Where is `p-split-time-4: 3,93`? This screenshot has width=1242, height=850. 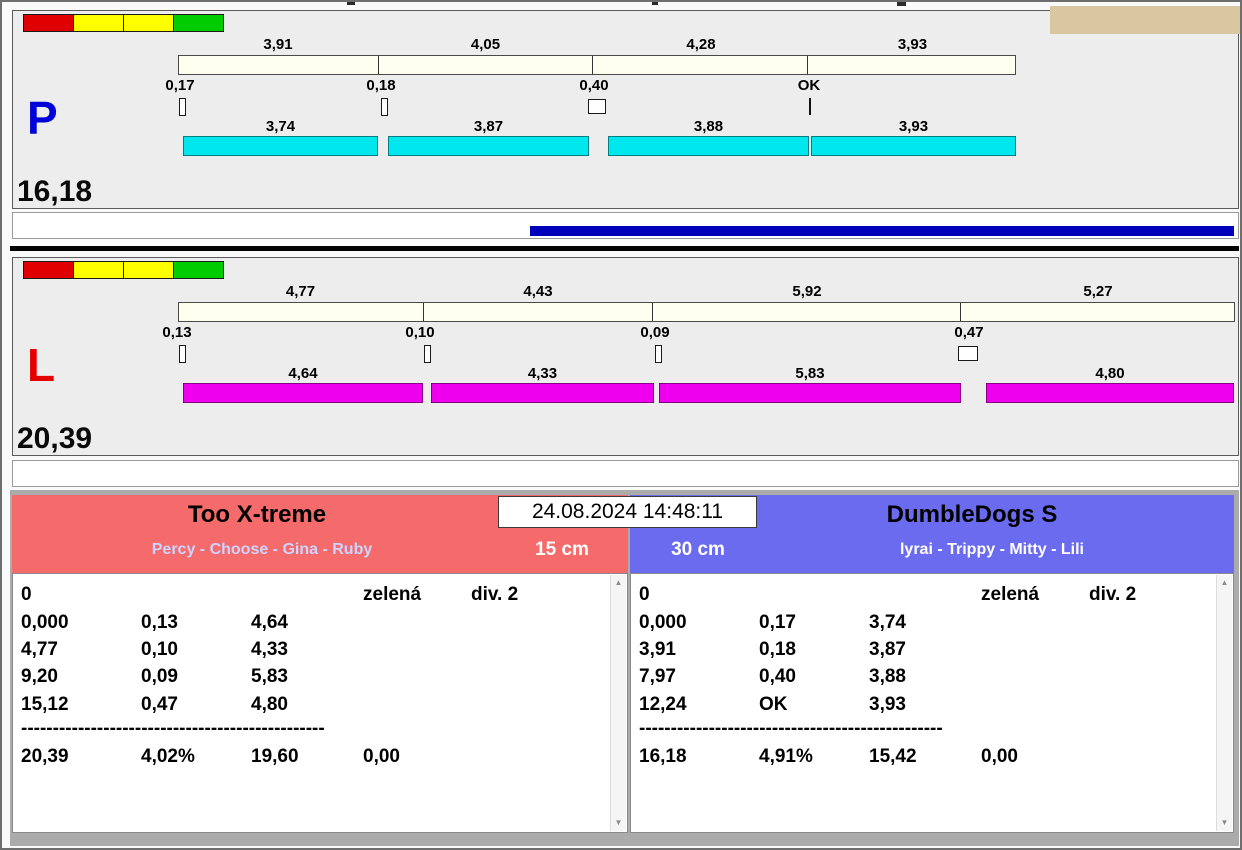 p-split-time-4: 3,93 is located at coordinates (912, 44).